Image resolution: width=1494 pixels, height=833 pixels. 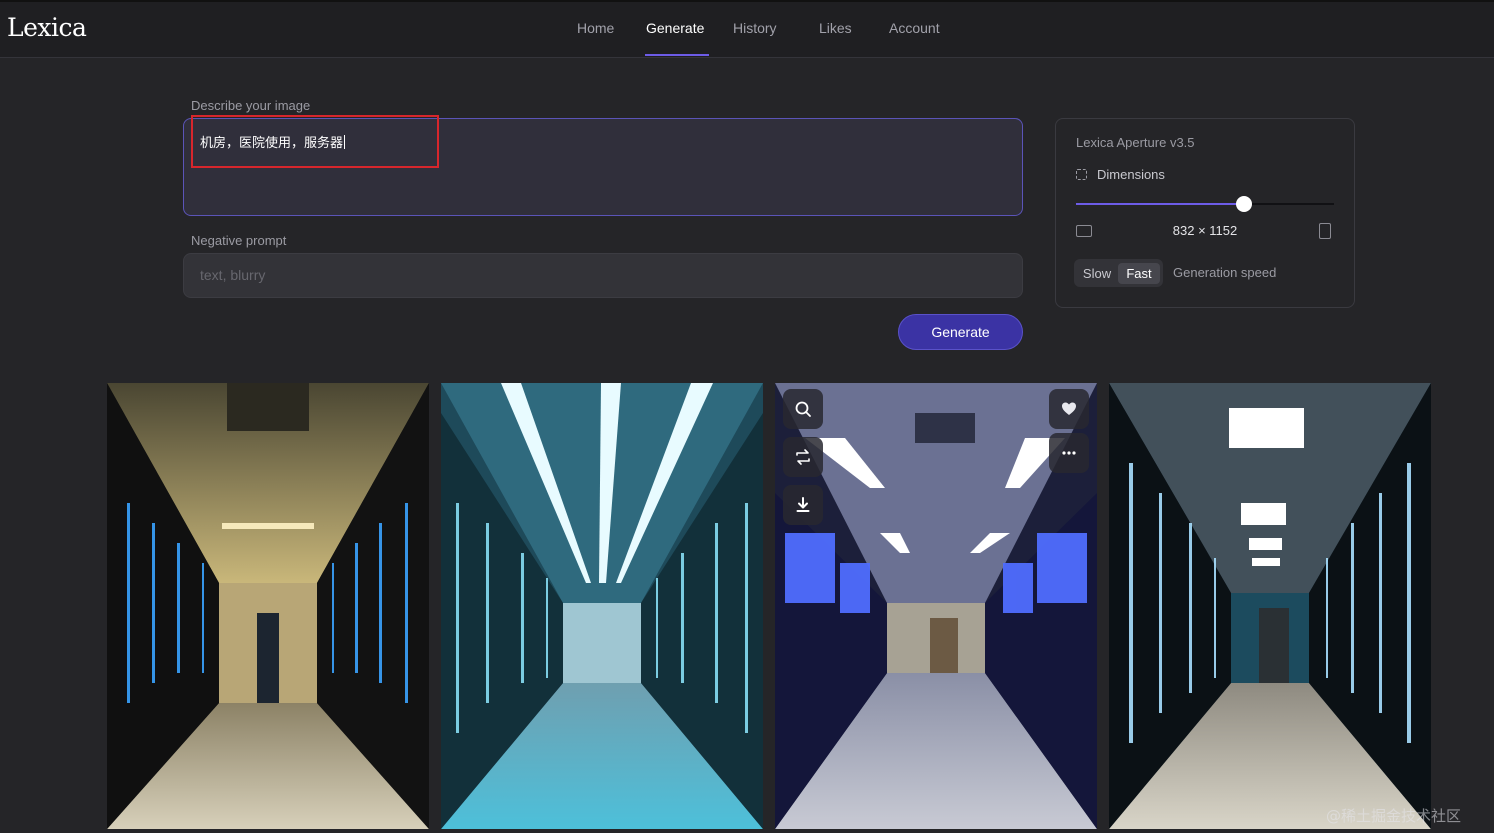 What do you see at coordinates (1097, 273) in the screenshot?
I see `speed-slow-option: Slow` at bounding box center [1097, 273].